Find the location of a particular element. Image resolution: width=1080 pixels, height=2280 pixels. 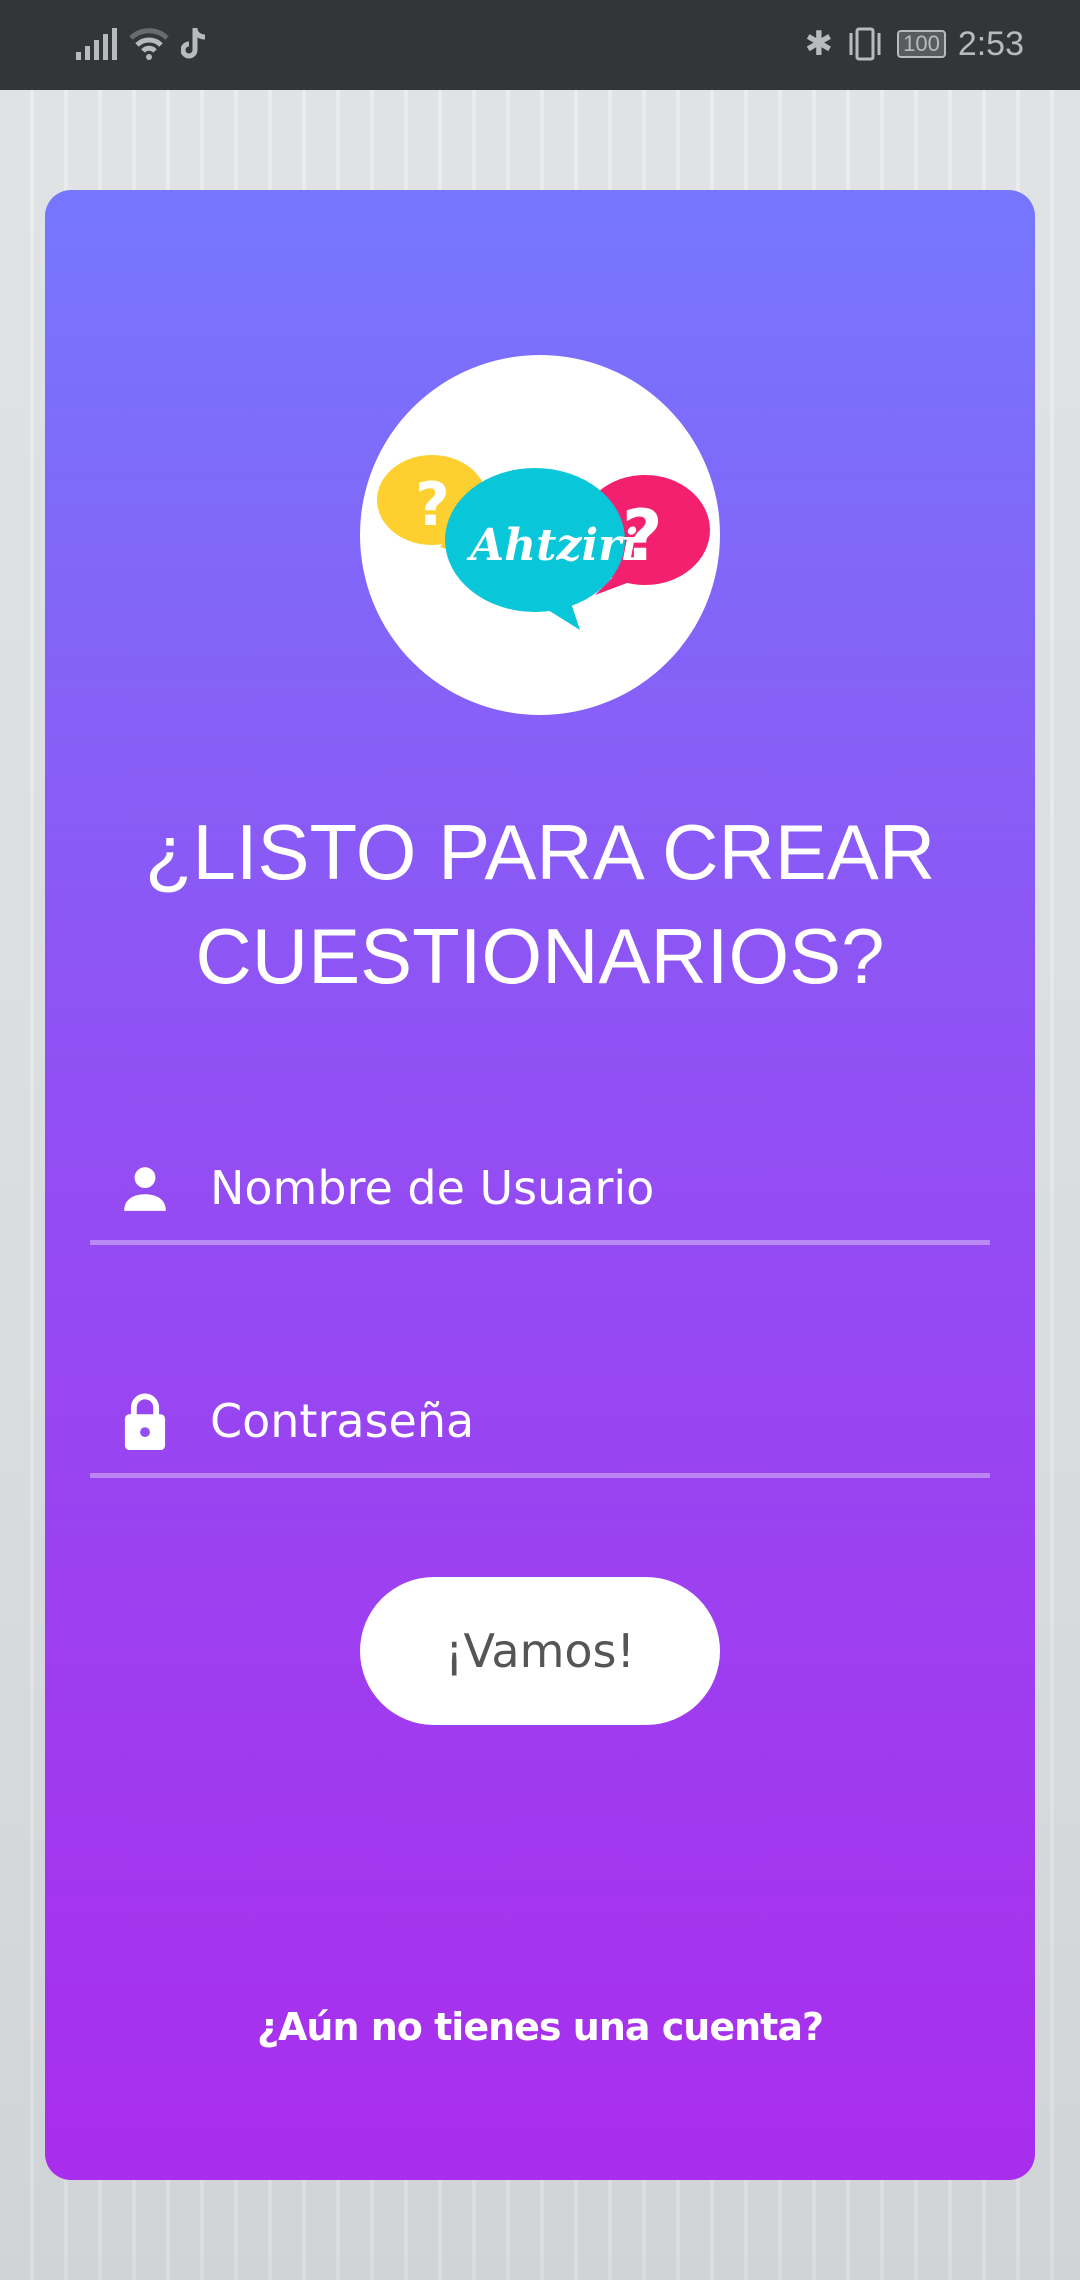

vibrate-icon is located at coordinates (865, 44).